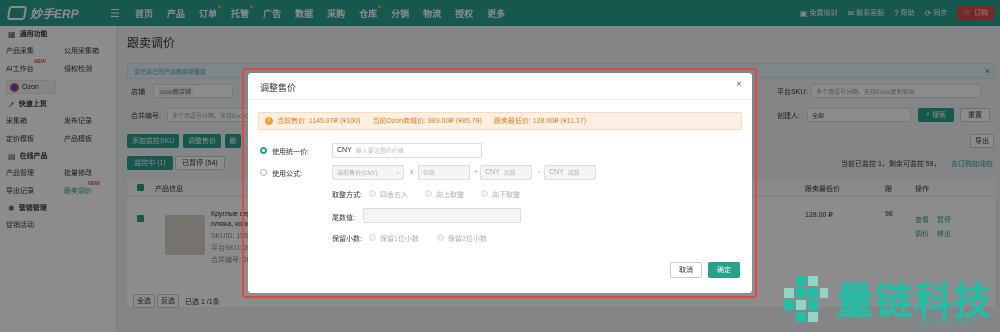 The image size is (1000, 332). What do you see at coordinates (539, 172) in the screenshot?
I see `minus-operator: -` at bounding box center [539, 172].